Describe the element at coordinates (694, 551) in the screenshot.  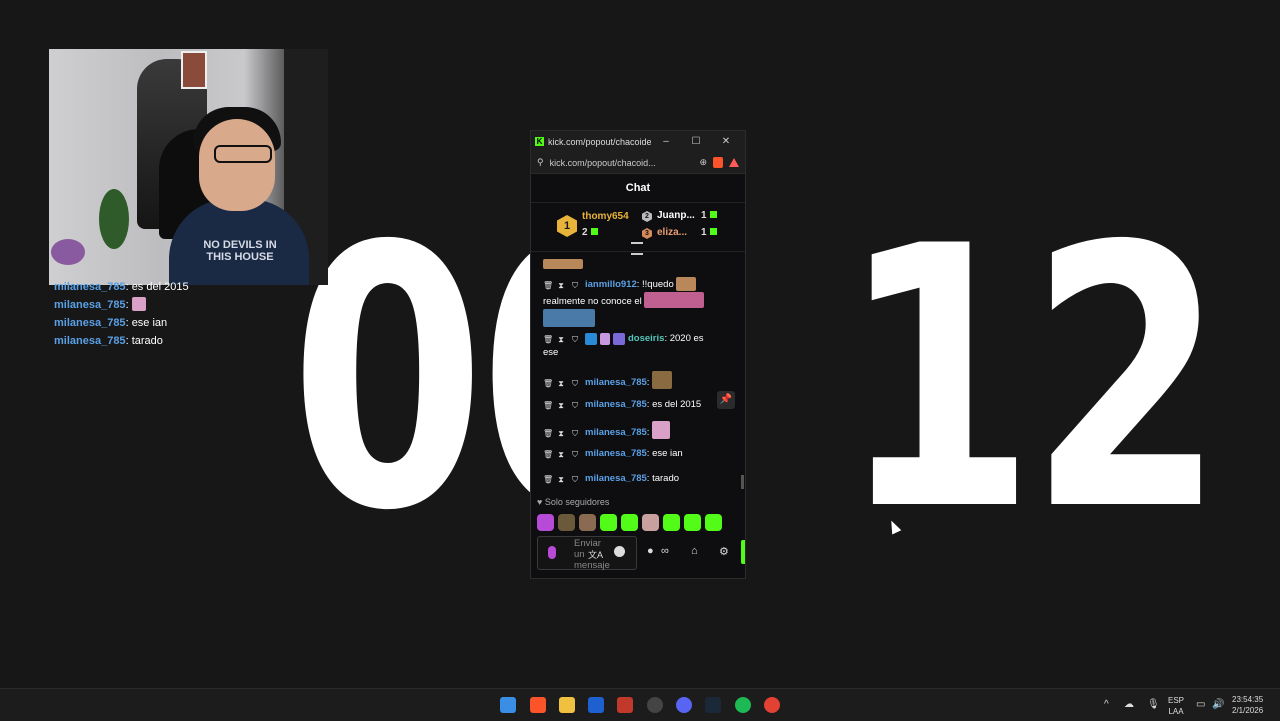
I see `store-icon: ⌂` at that location.